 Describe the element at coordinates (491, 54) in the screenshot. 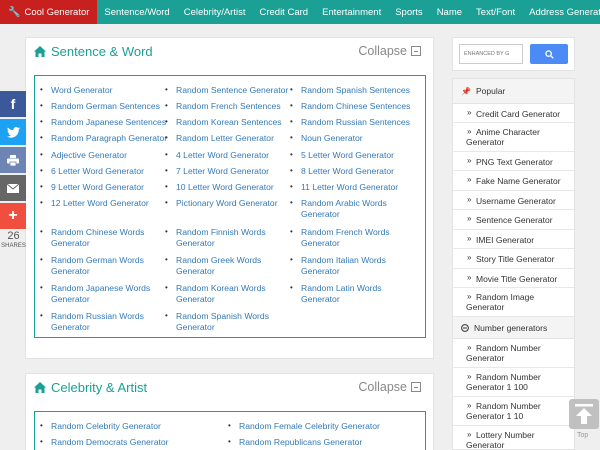

I see `search-input` at that location.